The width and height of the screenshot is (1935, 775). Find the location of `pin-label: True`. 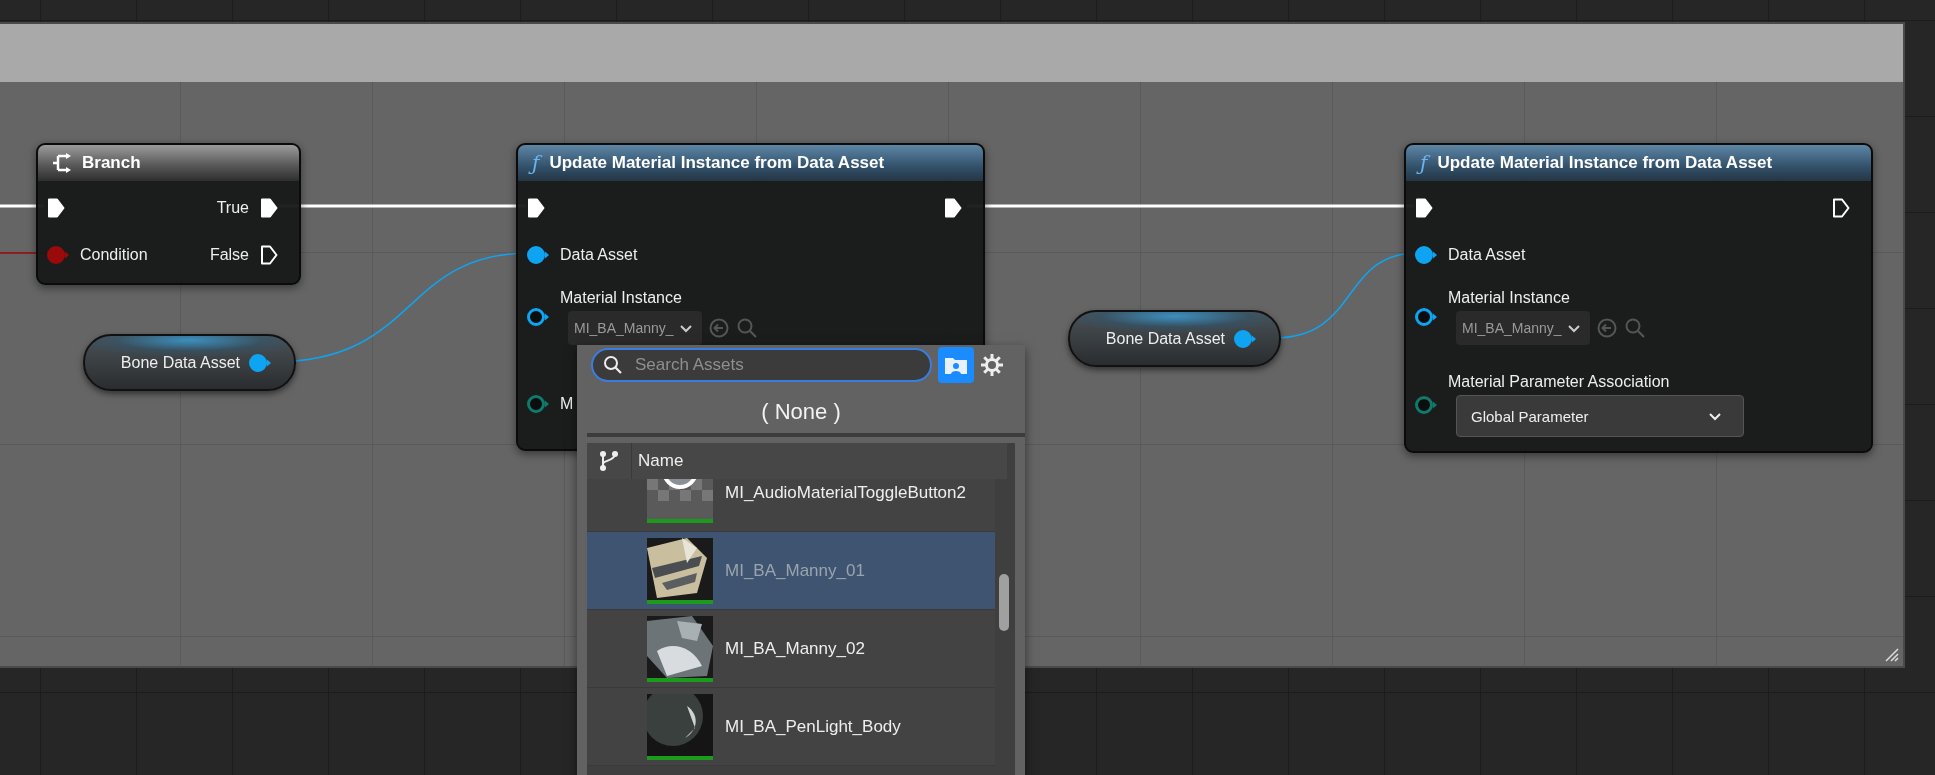

pin-label: True is located at coordinates (232, 208).